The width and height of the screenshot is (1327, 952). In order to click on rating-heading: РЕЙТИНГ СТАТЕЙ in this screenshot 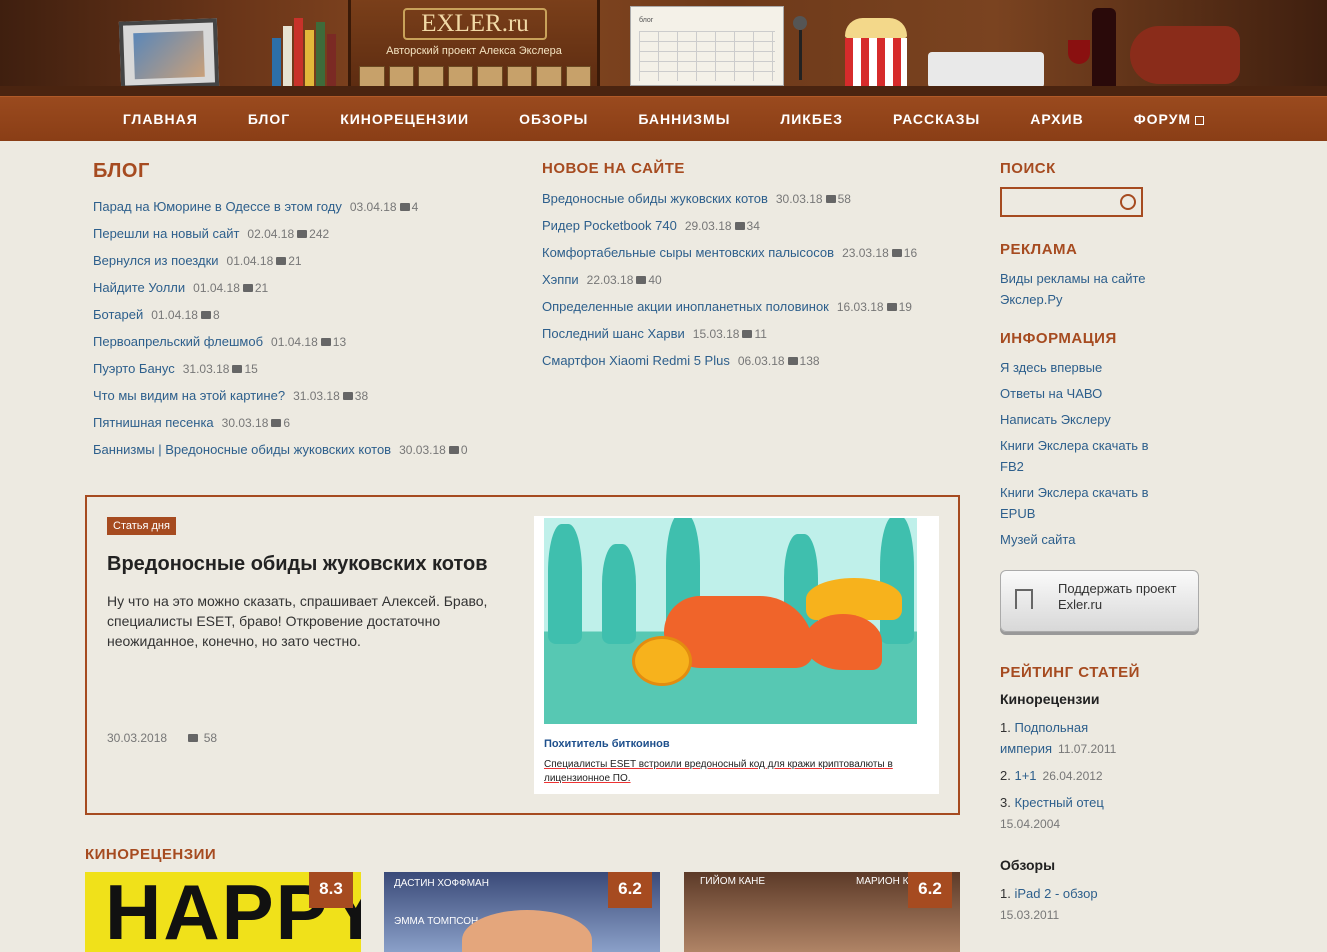, I will do `click(1070, 672)`.